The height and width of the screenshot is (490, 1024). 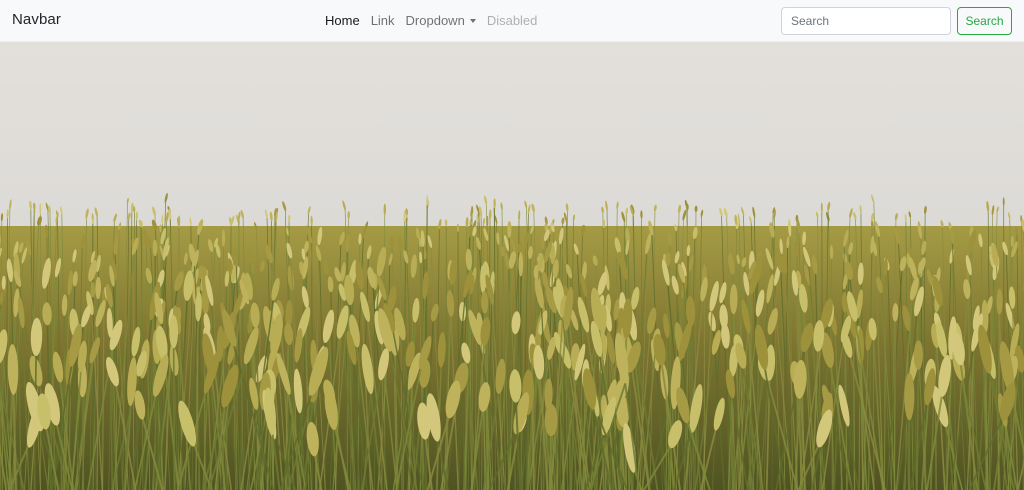 I want to click on nav-item-home: Home, so click(x=348, y=21).